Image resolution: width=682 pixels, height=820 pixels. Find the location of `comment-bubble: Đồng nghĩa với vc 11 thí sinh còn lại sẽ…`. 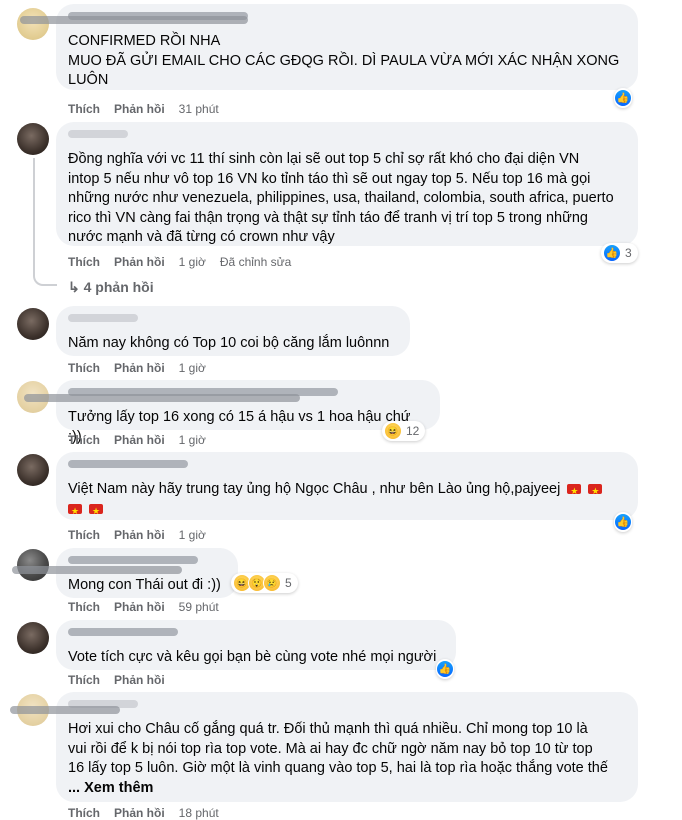

comment-bubble: Đồng nghĩa với vc 11 thí sinh còn lại sẽ… is located at coordinates (347, 184).